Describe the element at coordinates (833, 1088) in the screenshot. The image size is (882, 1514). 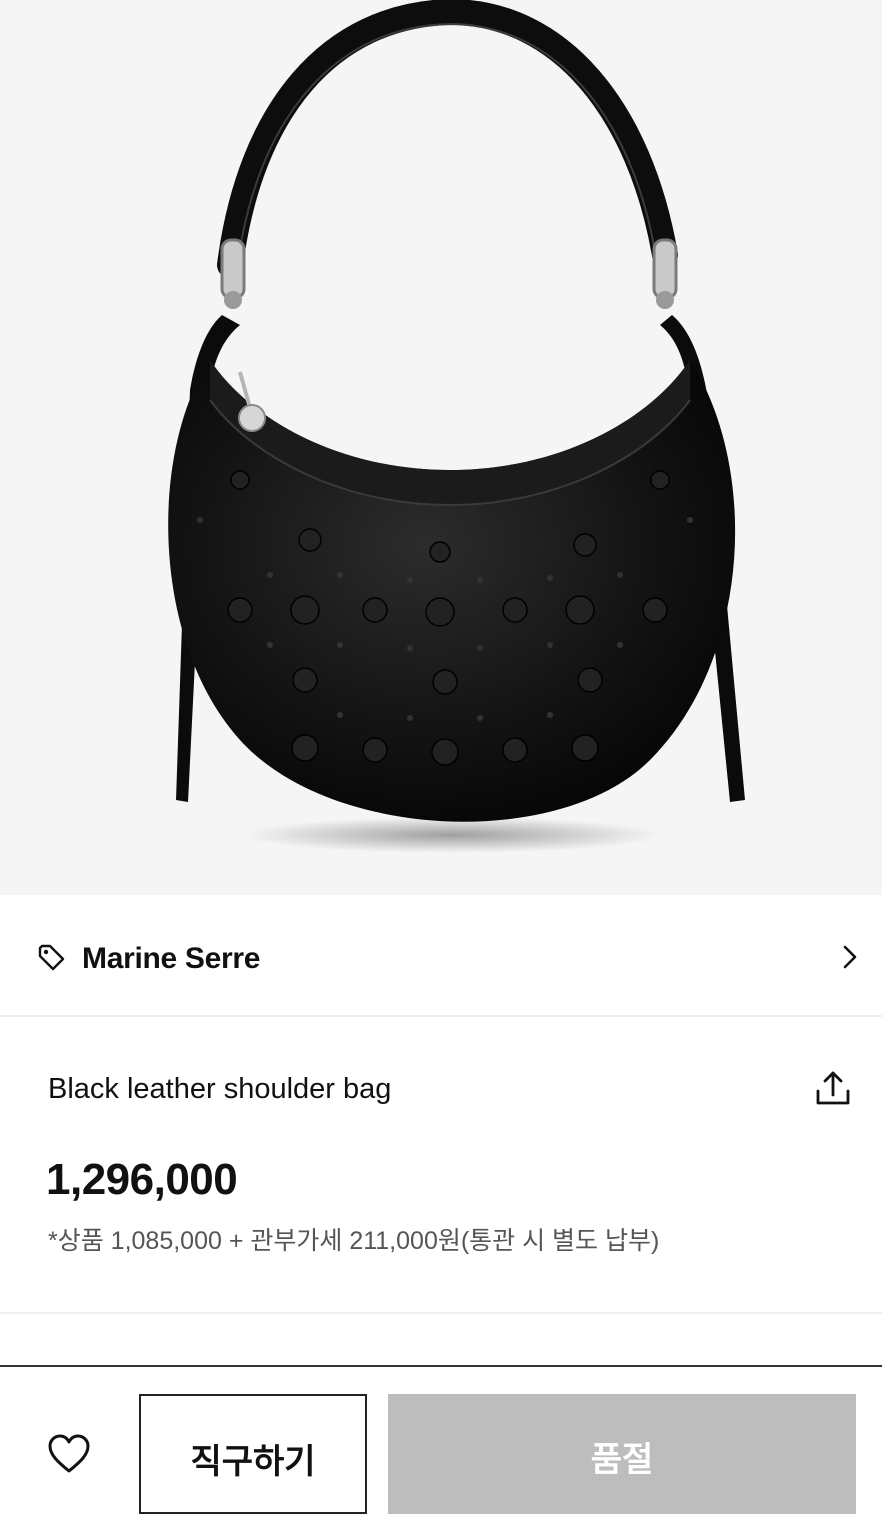
I see `share-icon` at that location.